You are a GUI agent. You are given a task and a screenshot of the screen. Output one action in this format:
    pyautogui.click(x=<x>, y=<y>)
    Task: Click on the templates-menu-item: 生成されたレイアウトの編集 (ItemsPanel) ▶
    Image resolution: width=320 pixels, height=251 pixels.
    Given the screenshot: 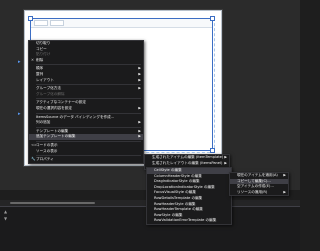 What is the action you would take?
    pyautogui.click(x=187, y=164)
    